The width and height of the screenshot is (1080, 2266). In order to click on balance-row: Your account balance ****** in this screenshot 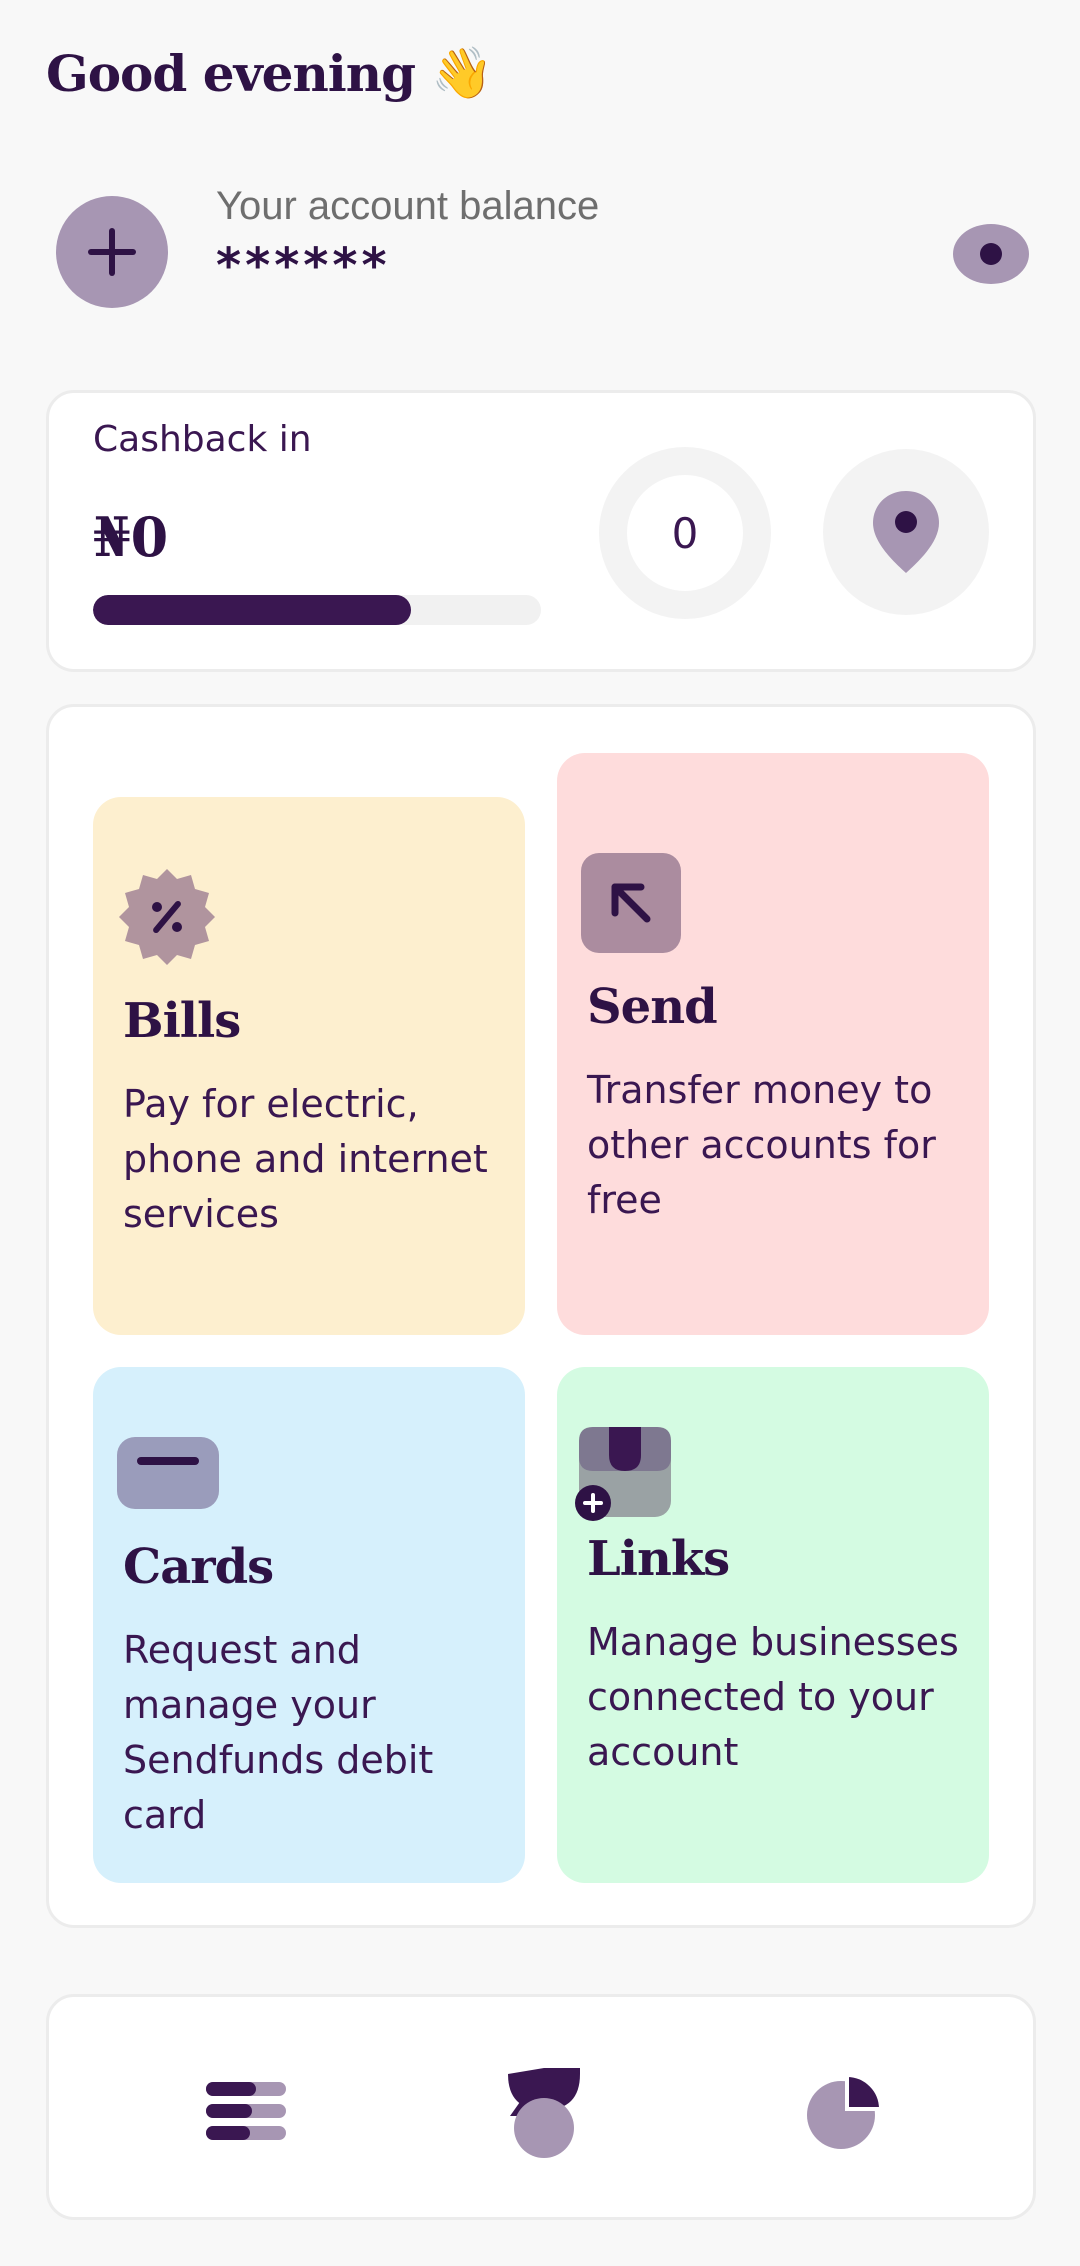, I will do `click(543, 246)`.